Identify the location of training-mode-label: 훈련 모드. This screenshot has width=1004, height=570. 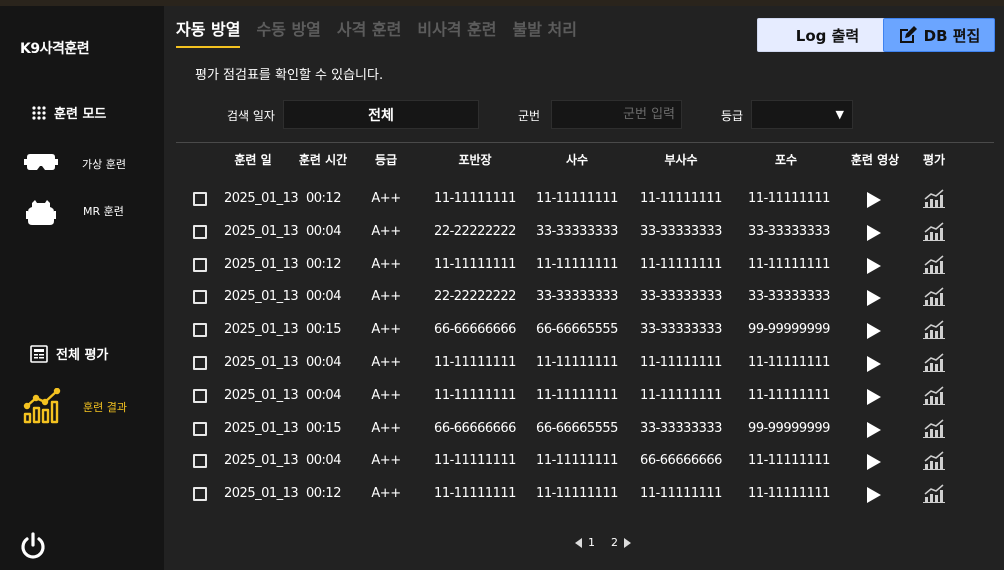
(80, 114).